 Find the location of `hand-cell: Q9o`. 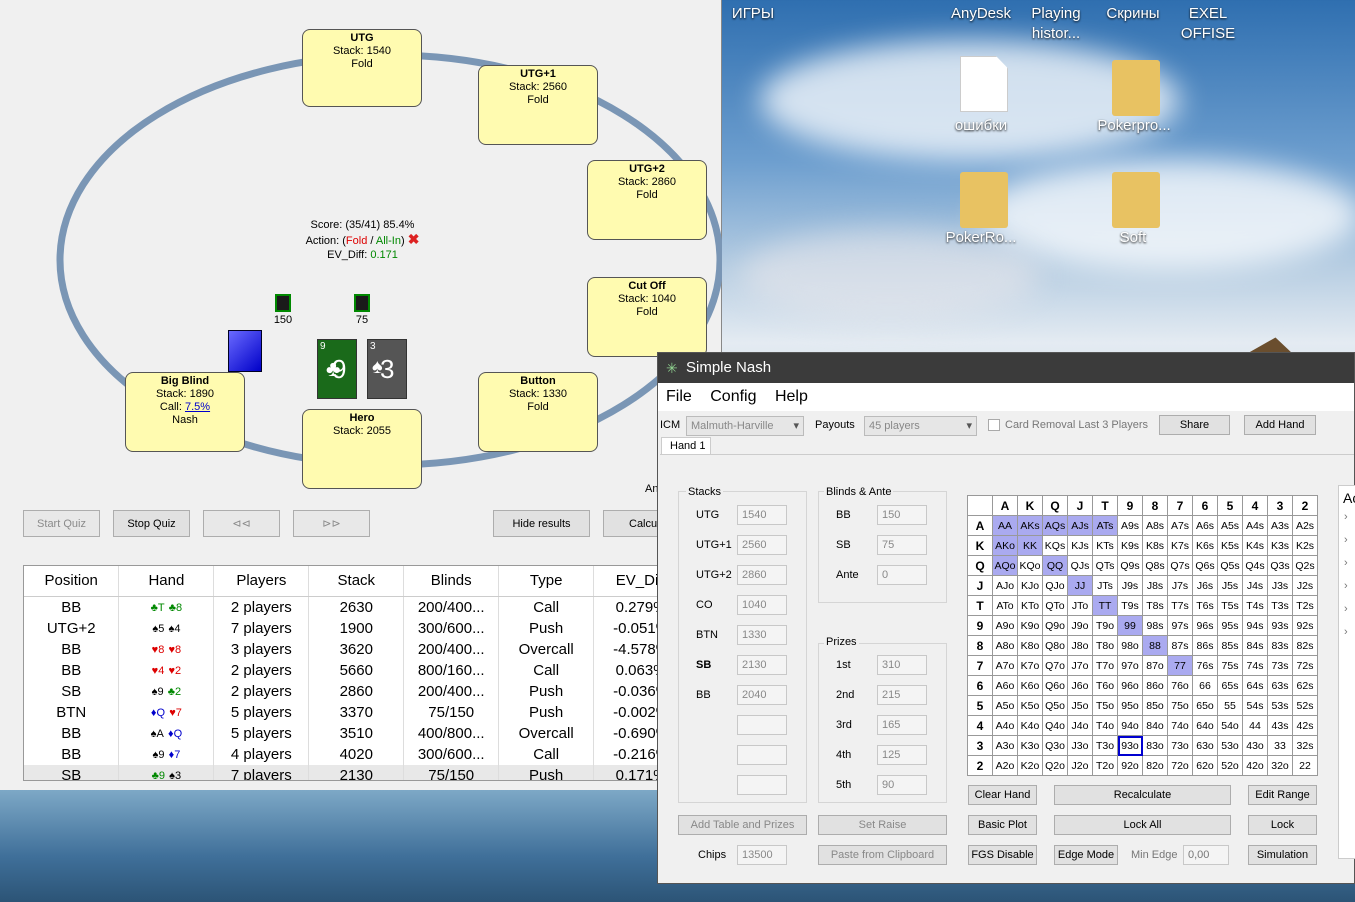

hand-cell: Q9o is located at coordinates (1055, 625).